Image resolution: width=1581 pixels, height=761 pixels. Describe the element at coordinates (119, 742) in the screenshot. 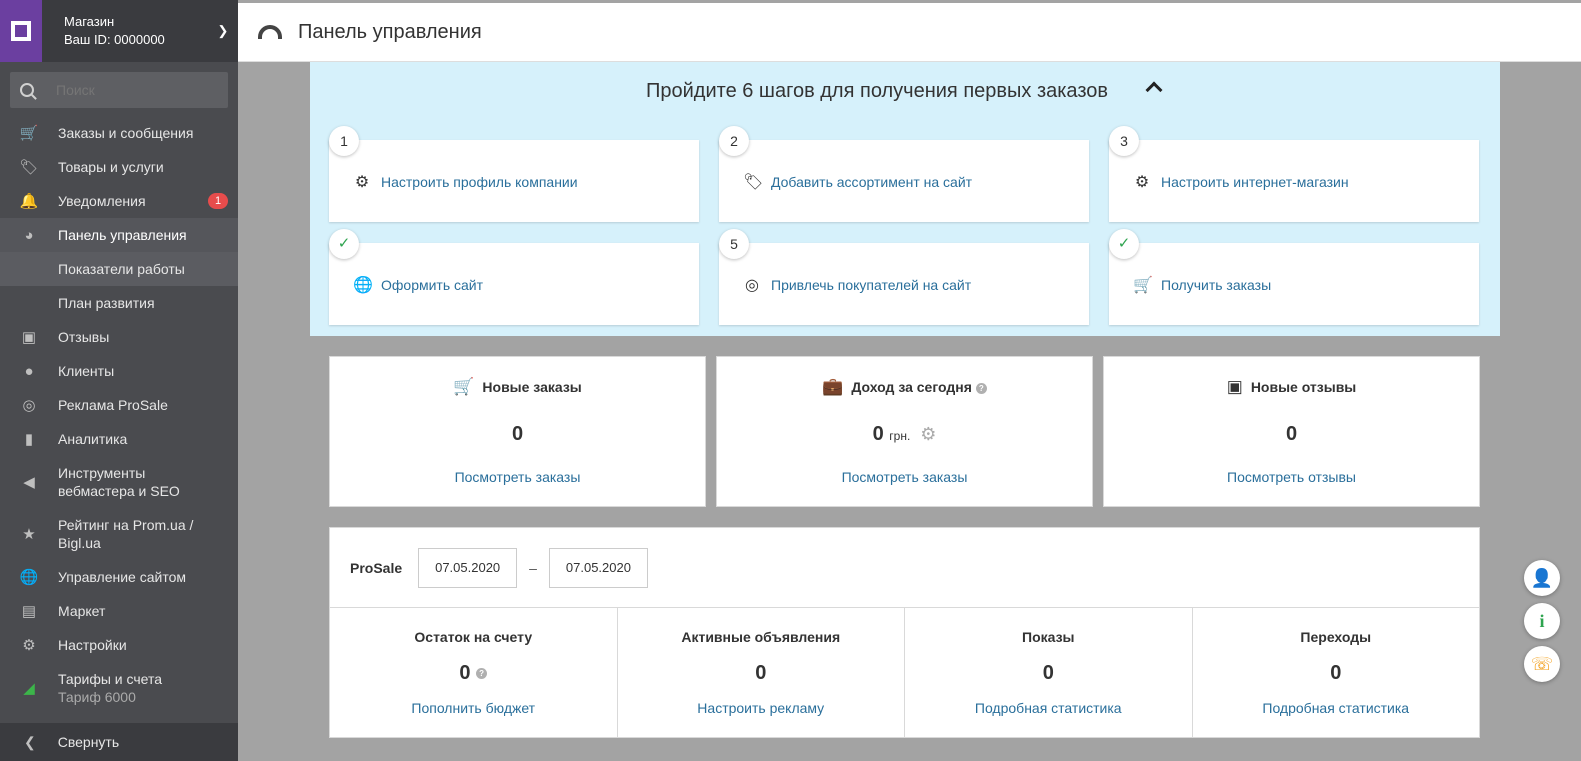

I see `sidebar-collapse-button: ❮ Свернуть` at that location.